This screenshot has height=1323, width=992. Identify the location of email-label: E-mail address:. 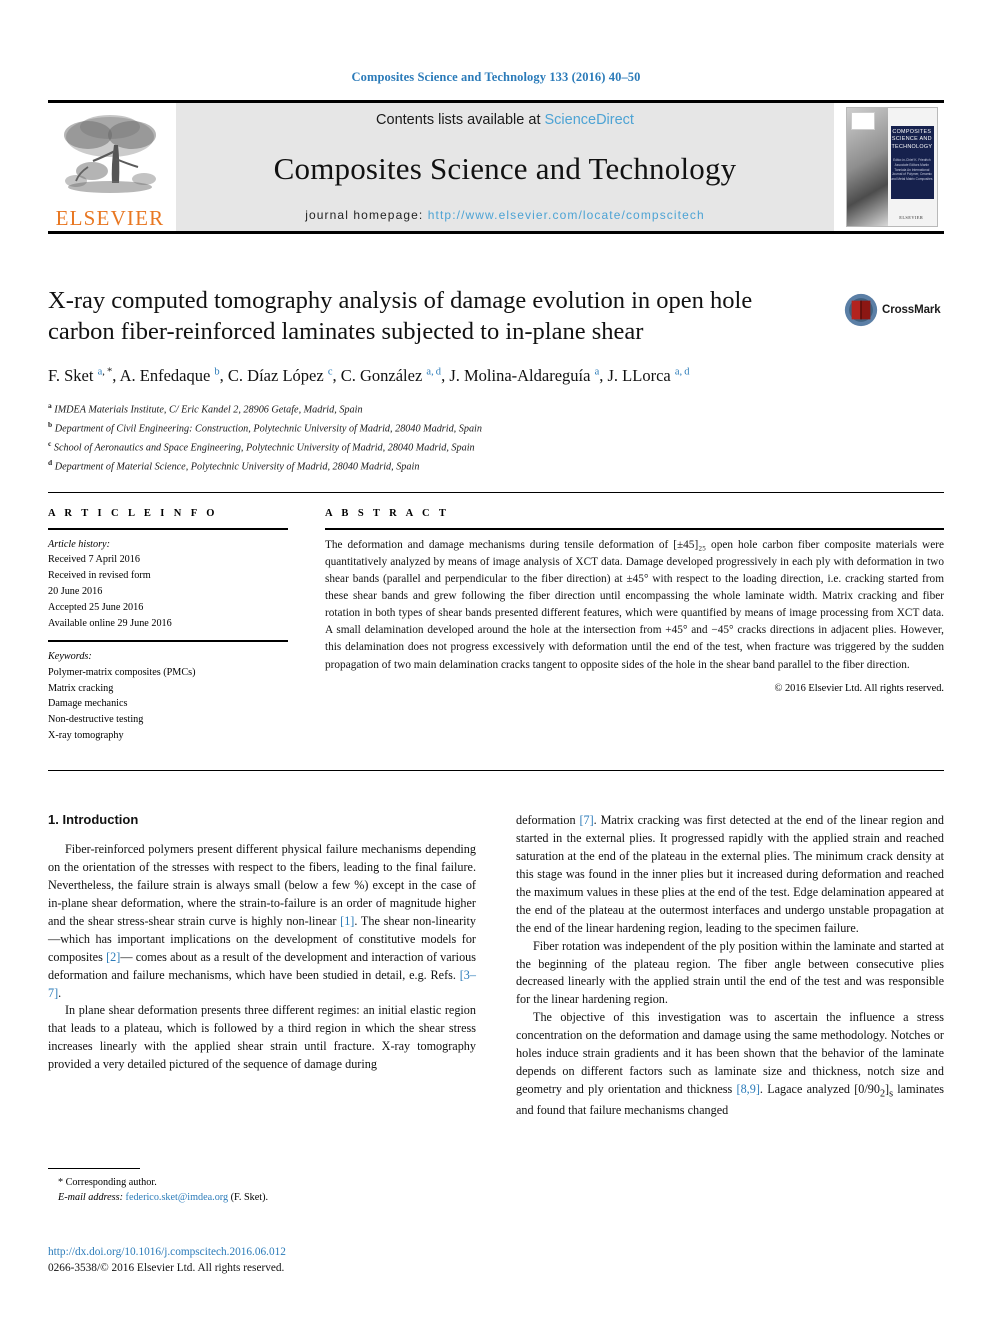
(92, 1198).